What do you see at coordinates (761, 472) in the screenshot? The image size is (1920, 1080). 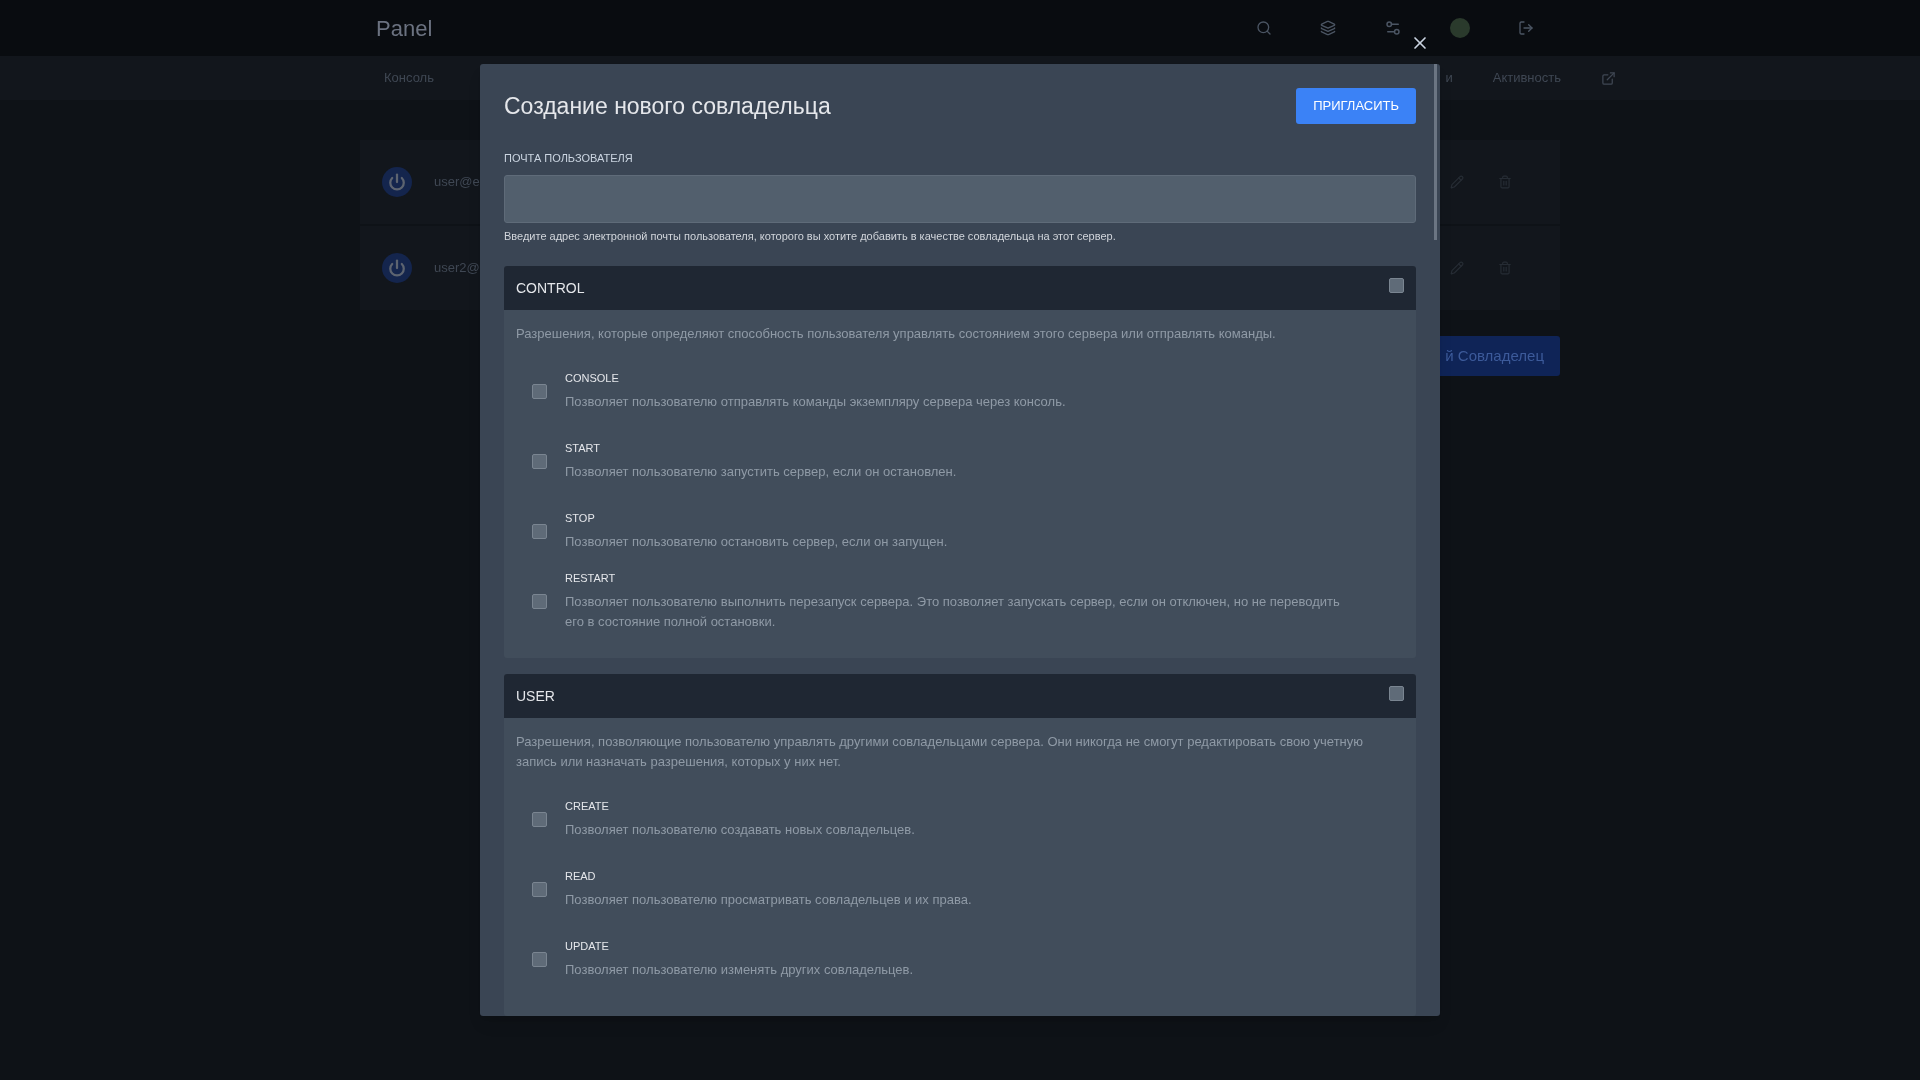 I see `permission-description: Позволяет пользователю запустить сервер, если он остановлен.` at bounding box center [761, 472].